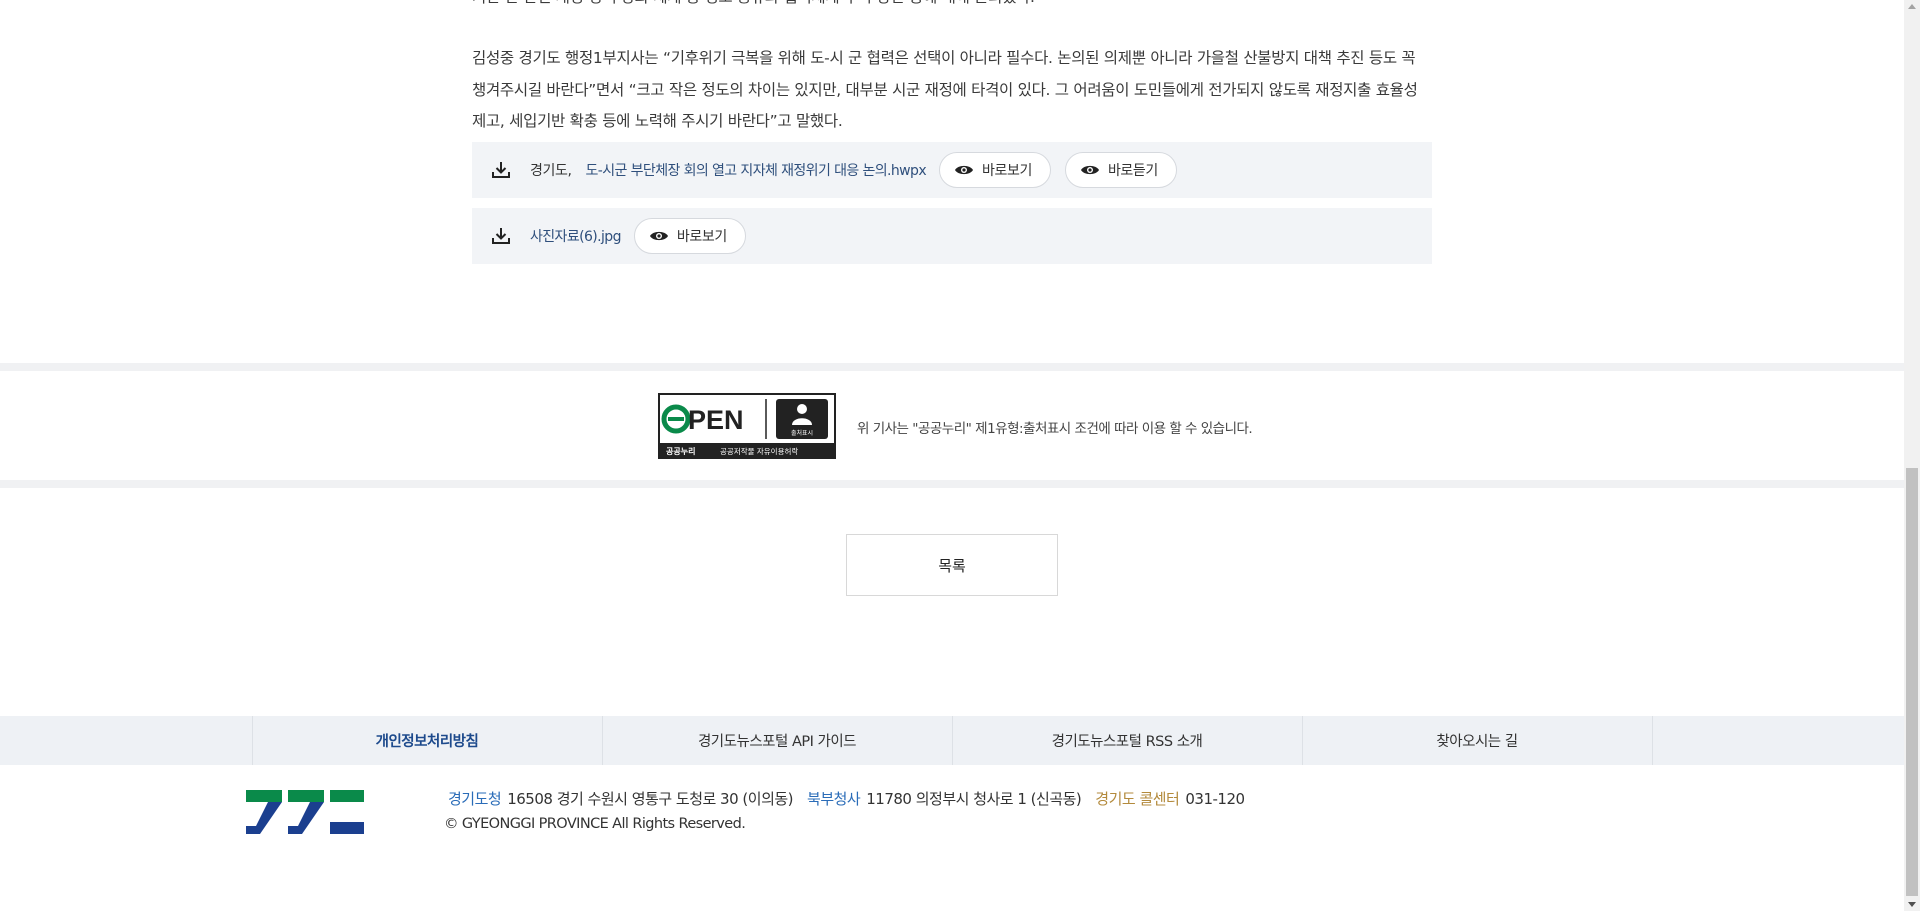 This screenshot has height=911, width=1920. I want to click on scroll-down-icon, so click(1912, 904).